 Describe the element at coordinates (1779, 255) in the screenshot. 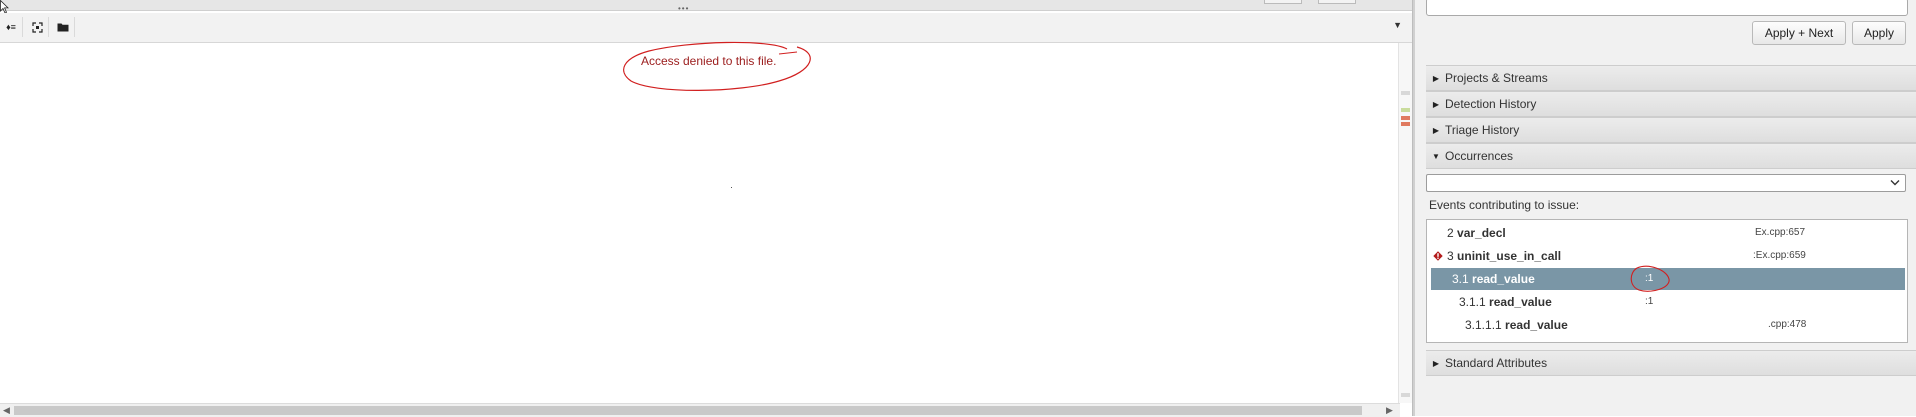

I see `event-location: :Ex.cpp:659` at that location.